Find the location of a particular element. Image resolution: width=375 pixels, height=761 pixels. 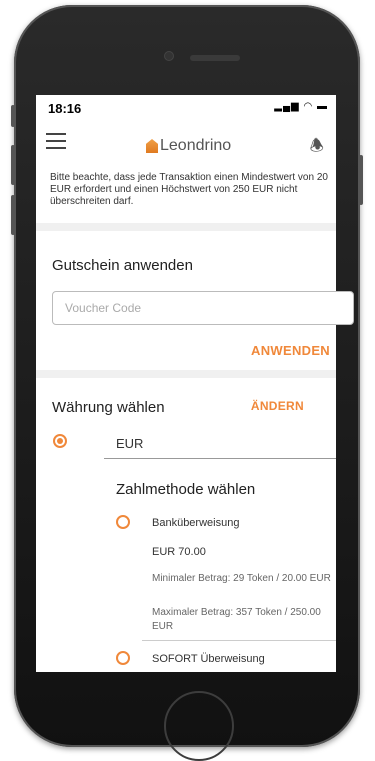

home-button is located at coordinates (199, 726).